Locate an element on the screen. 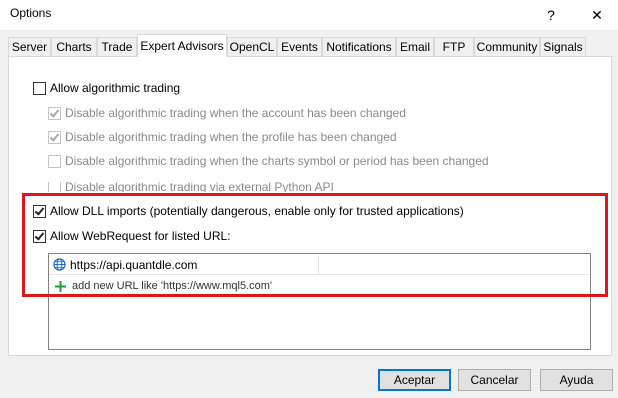 Image resolution: width=618 pixels, height=398 pixels. help-dialog-button: Ayuda is located at coordinates (576, 380).